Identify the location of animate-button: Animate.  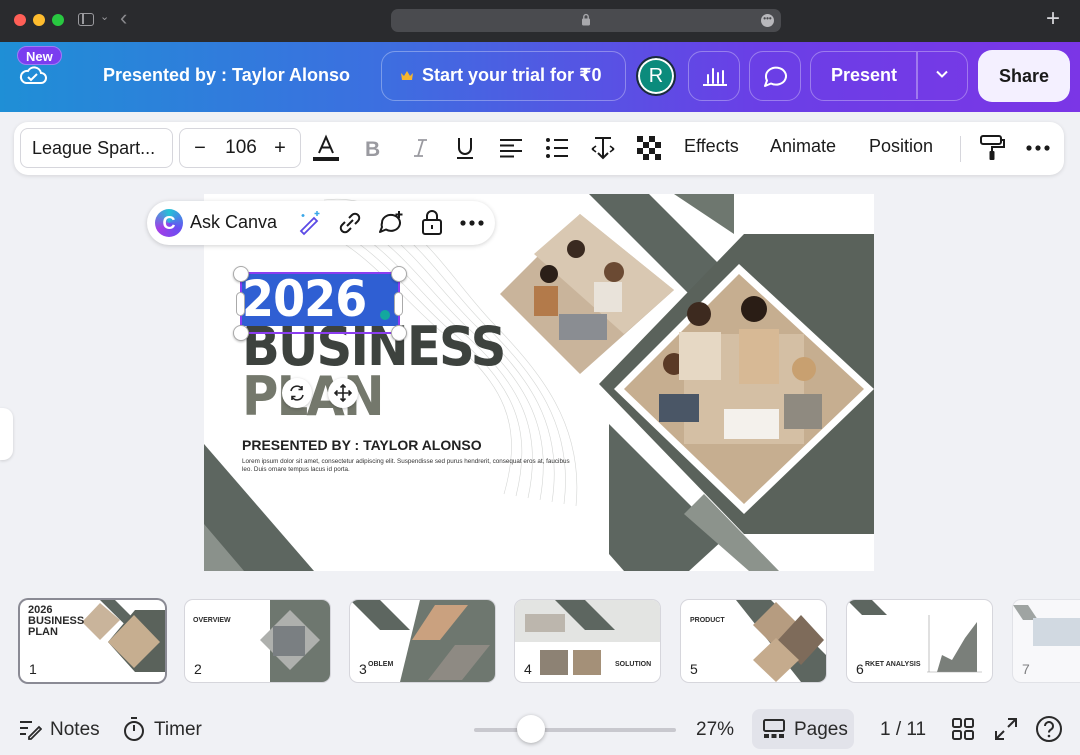
(803, 146).